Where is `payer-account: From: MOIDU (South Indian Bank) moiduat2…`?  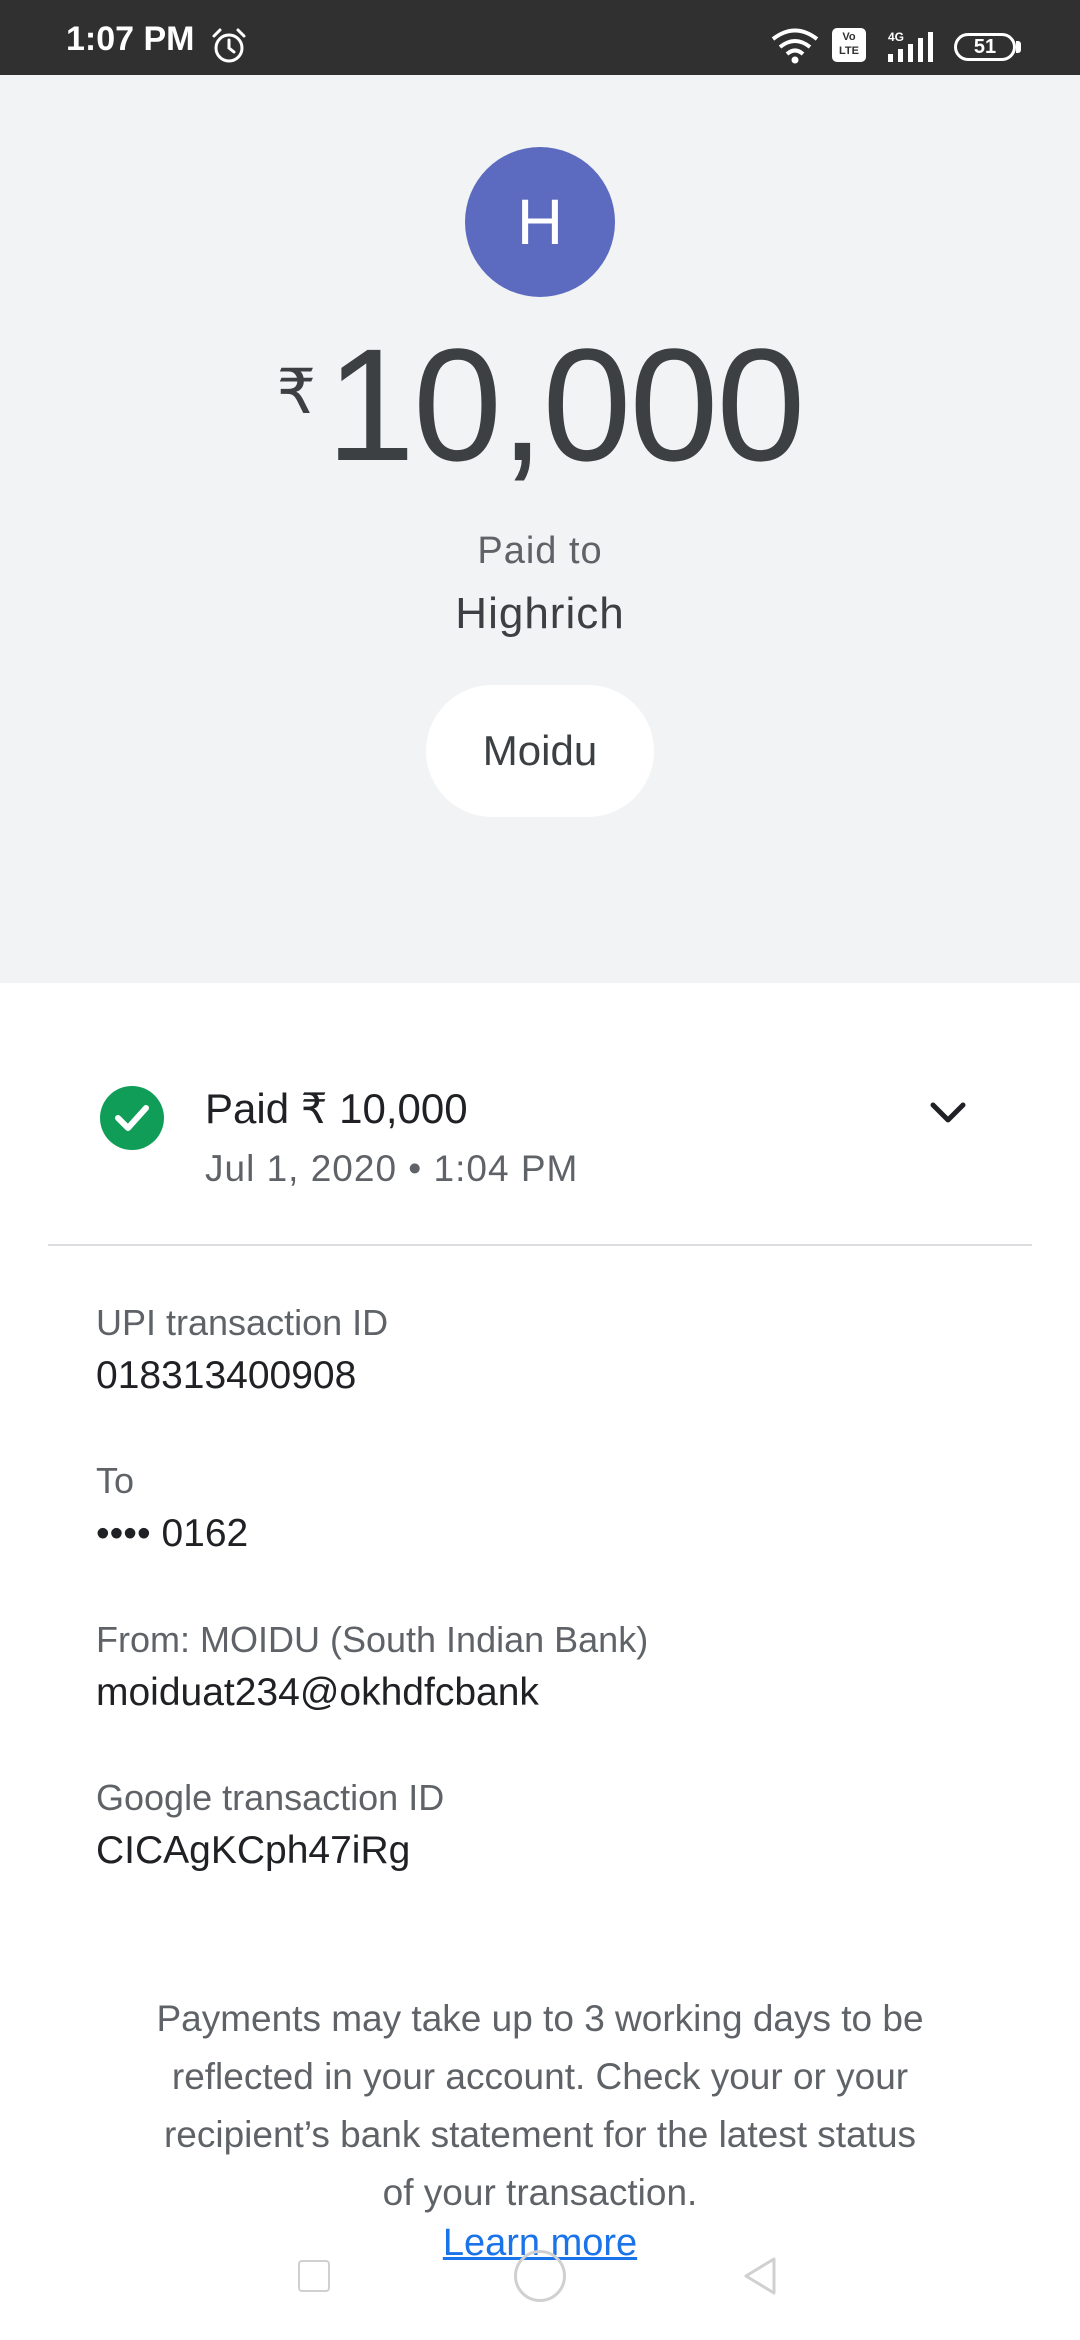
payer-account: From: MOIDU (South Indian Bank) moiduat2… is located at coordinates (546, 1667).